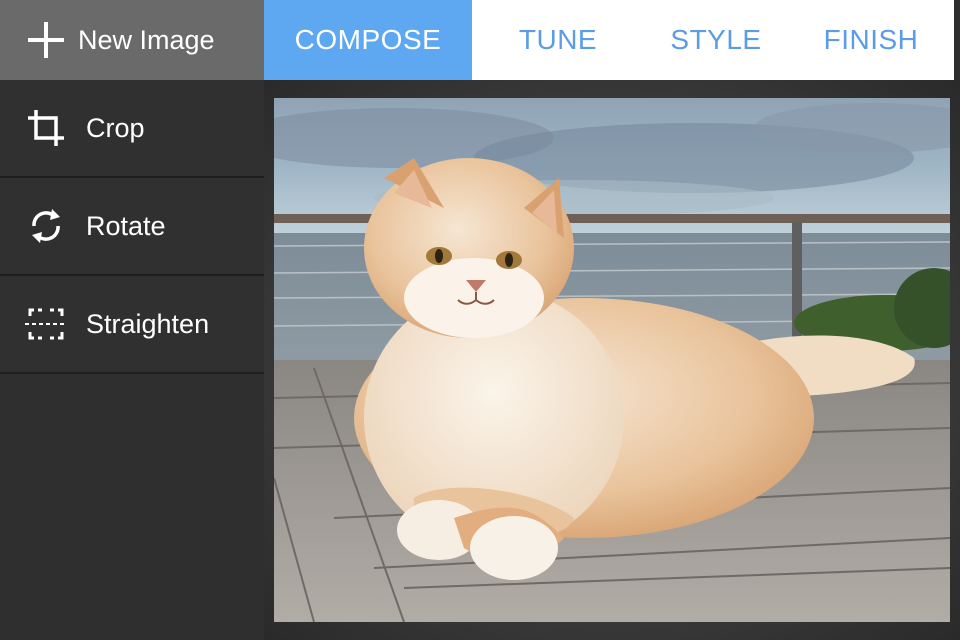 The width and height of the screenshot is (960, 640). I want to click on rotate-icon, so click(46, 226).